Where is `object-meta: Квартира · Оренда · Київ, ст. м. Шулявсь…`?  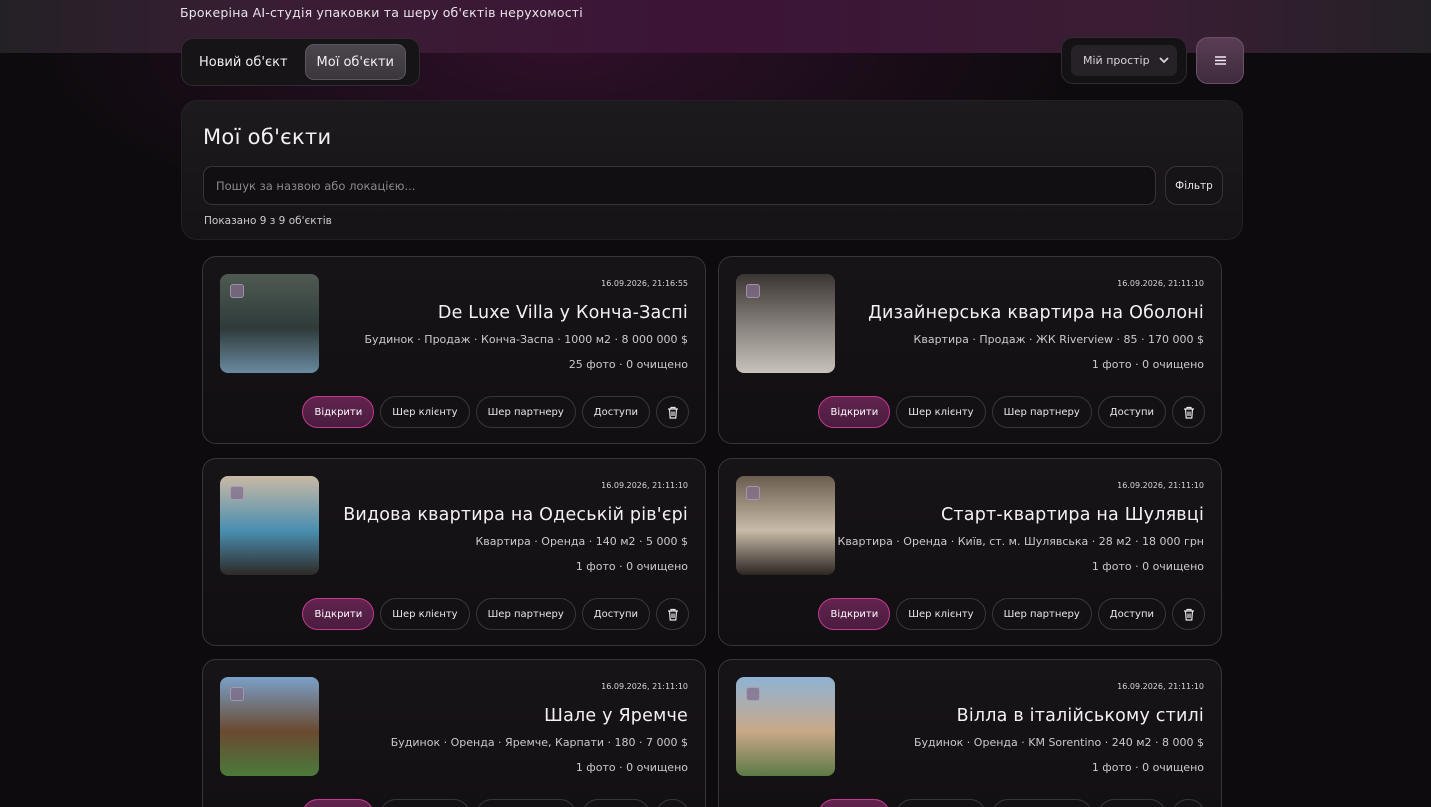
object-meta: Квартира · Оренда · Київ, ст. м. Шулявсь… is located at coordinates (1020, 541).